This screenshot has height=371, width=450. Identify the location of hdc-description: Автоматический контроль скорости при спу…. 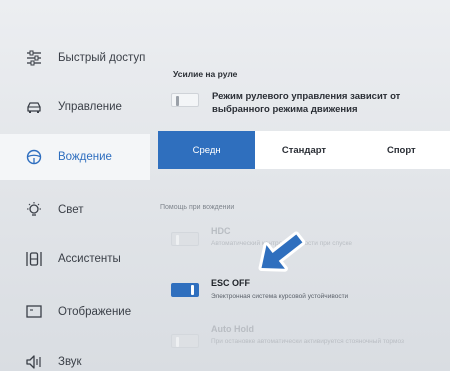
(282, 243).